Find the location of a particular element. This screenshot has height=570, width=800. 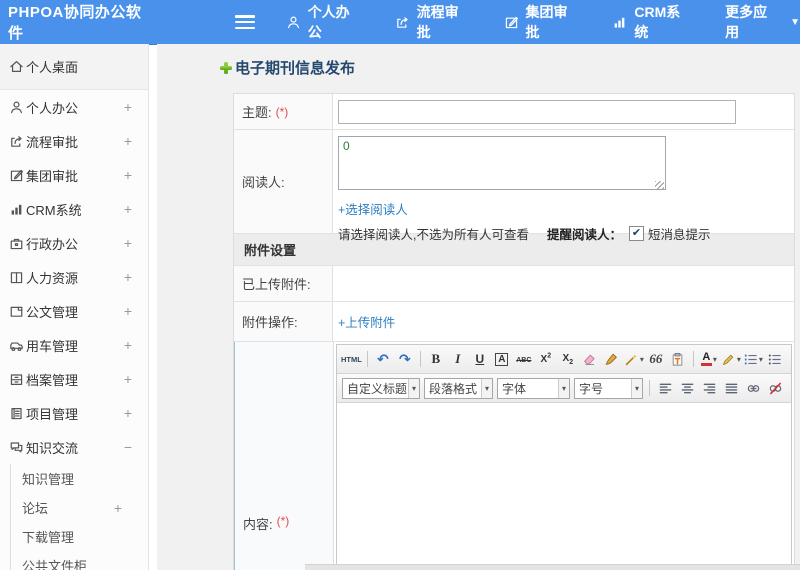

editor-toolbar-row1: HTML ↶ ↷ B I U A ABC X2 X2 ▾ 66 A ▾ ▾ ▾ is located at coordinates (564, 359).